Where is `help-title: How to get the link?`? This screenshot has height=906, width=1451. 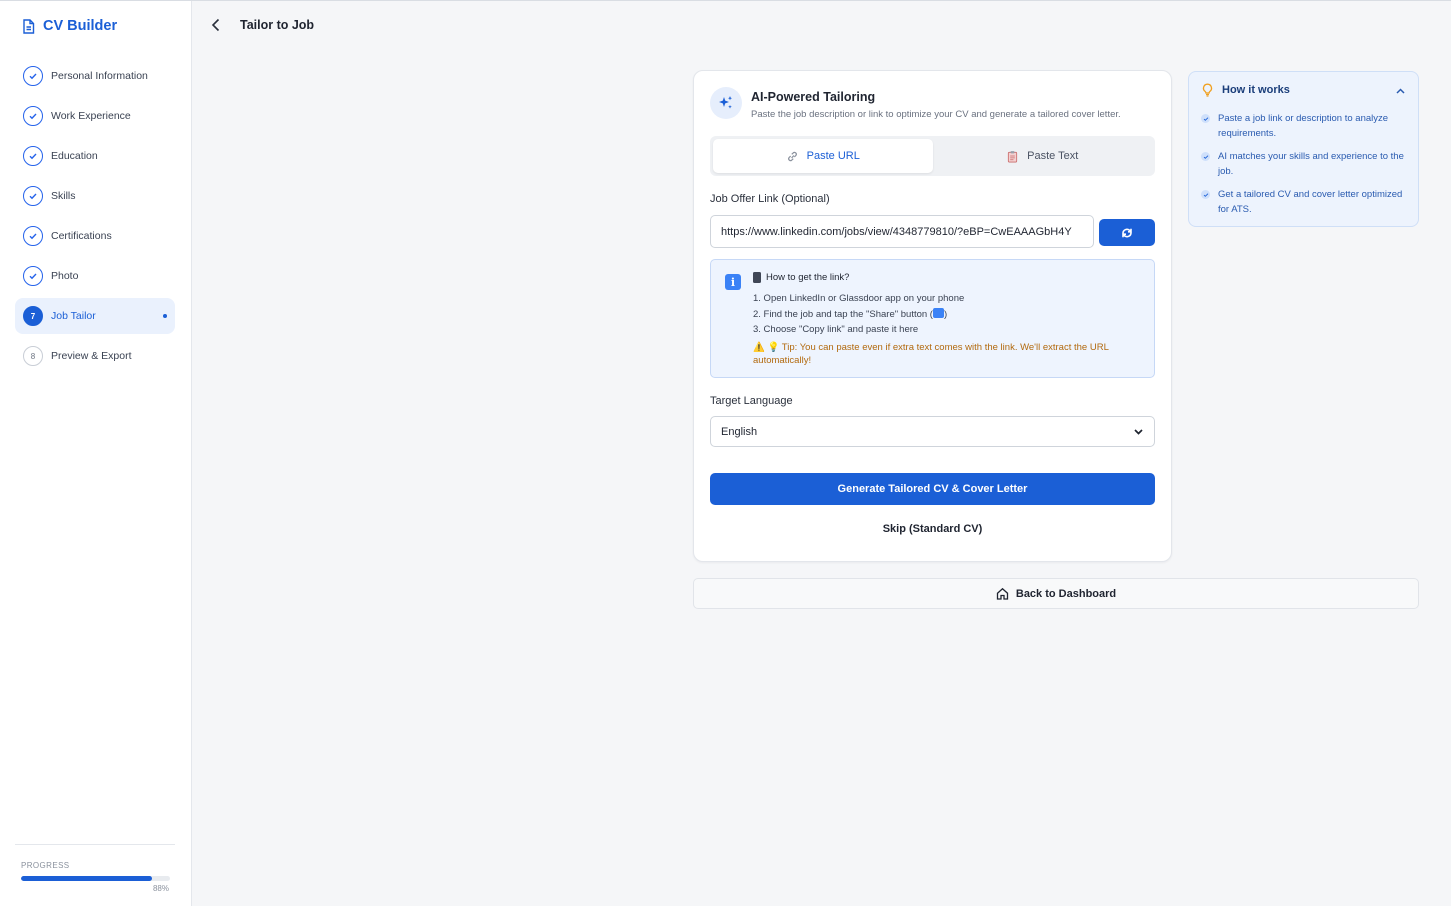
help-title: How to get the link? is located at coordinates (801, 277).